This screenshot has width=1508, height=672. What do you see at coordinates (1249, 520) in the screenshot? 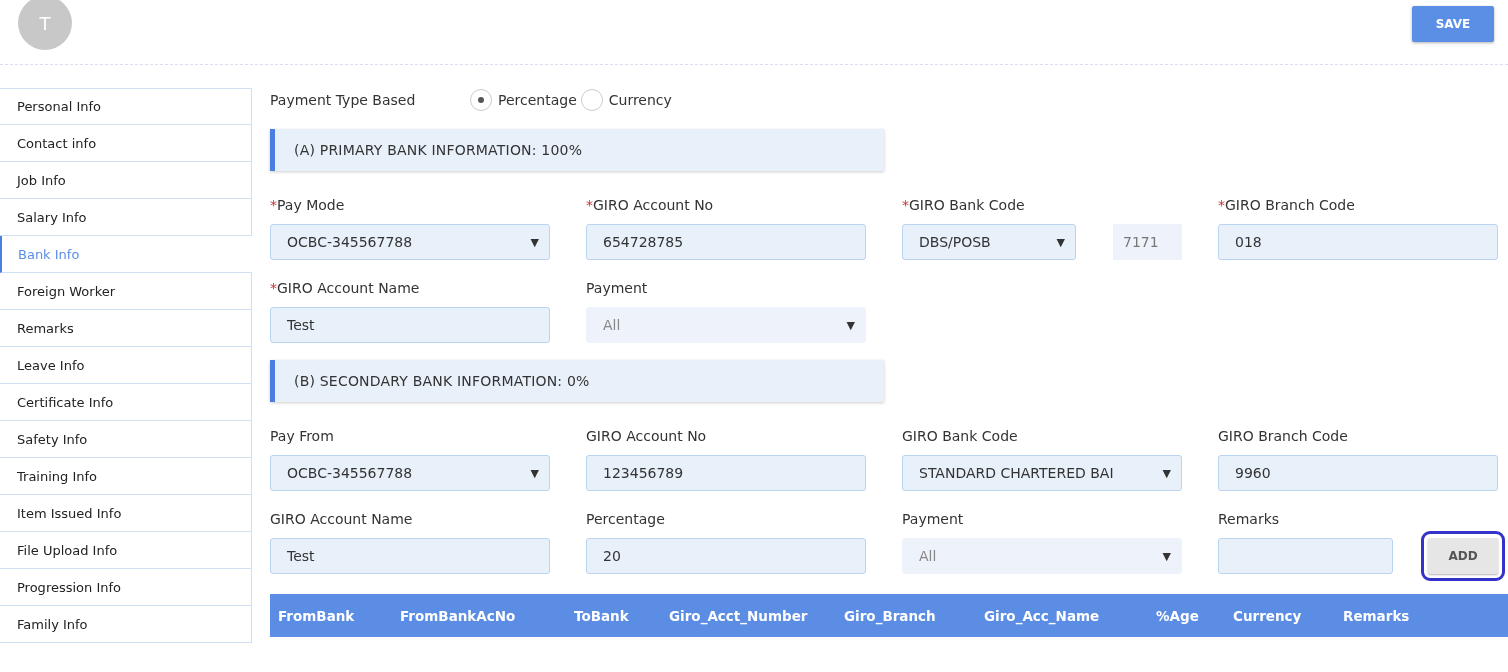
I see `field-label: Remarks` at bounding box center [1249, 520].